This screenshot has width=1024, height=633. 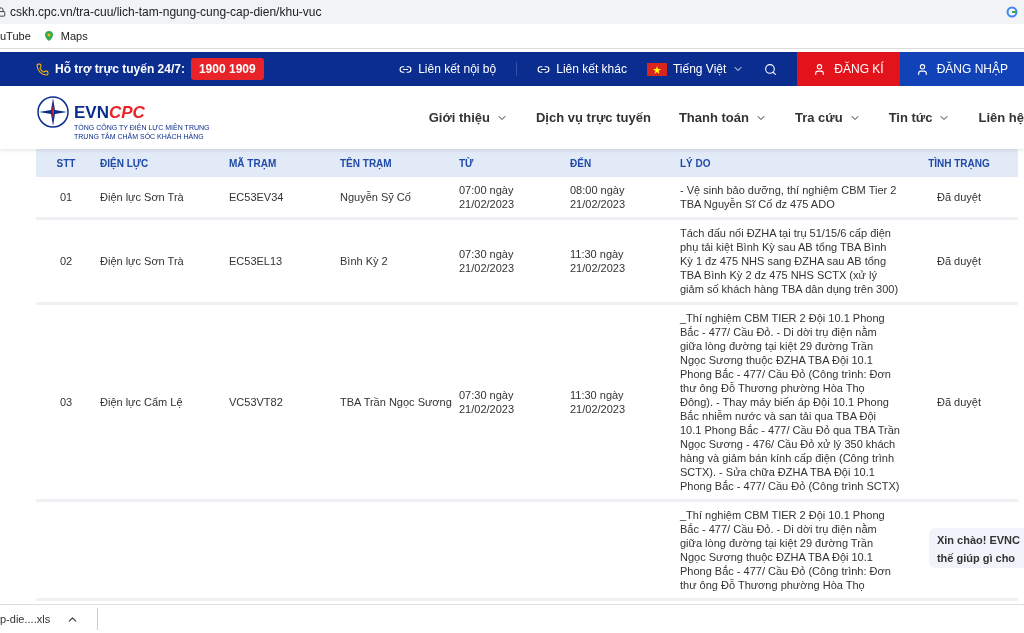 What do you see at coordinates (66, 261) in the screenshot?
I see `row-number: 02` at bounding box center [66, 261].